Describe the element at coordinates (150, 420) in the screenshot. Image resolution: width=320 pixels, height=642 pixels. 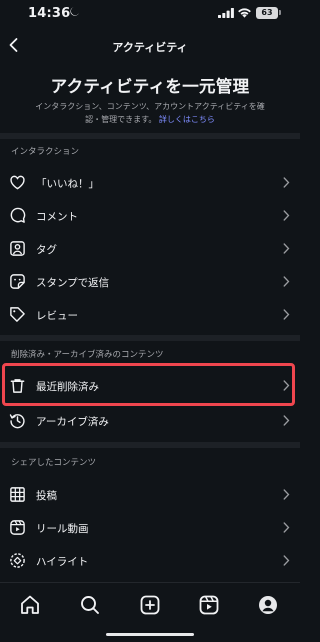
I see `row-archived: アーカイブ済み` at that location.